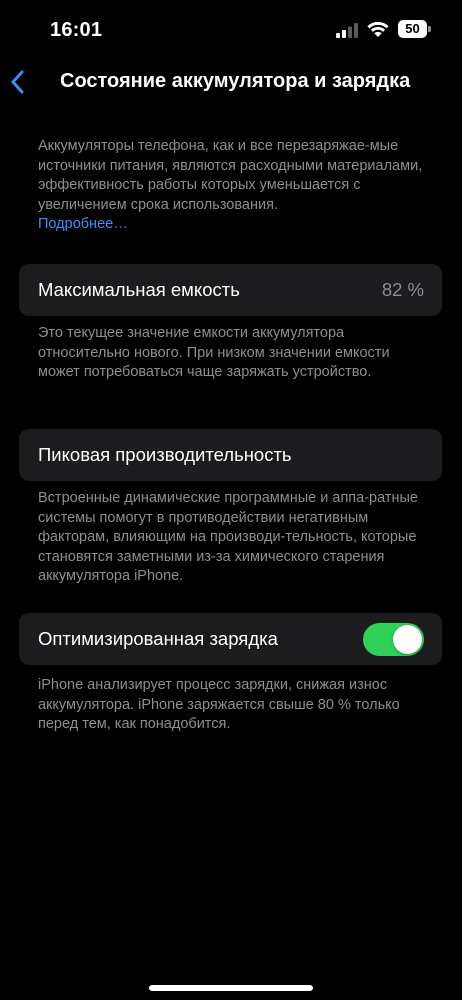 Image resolution: width=462 pixels, height=1000 pixels. I want to click on max-capacity-cell: Максимальная емкость 82 %, so click(230, 290).